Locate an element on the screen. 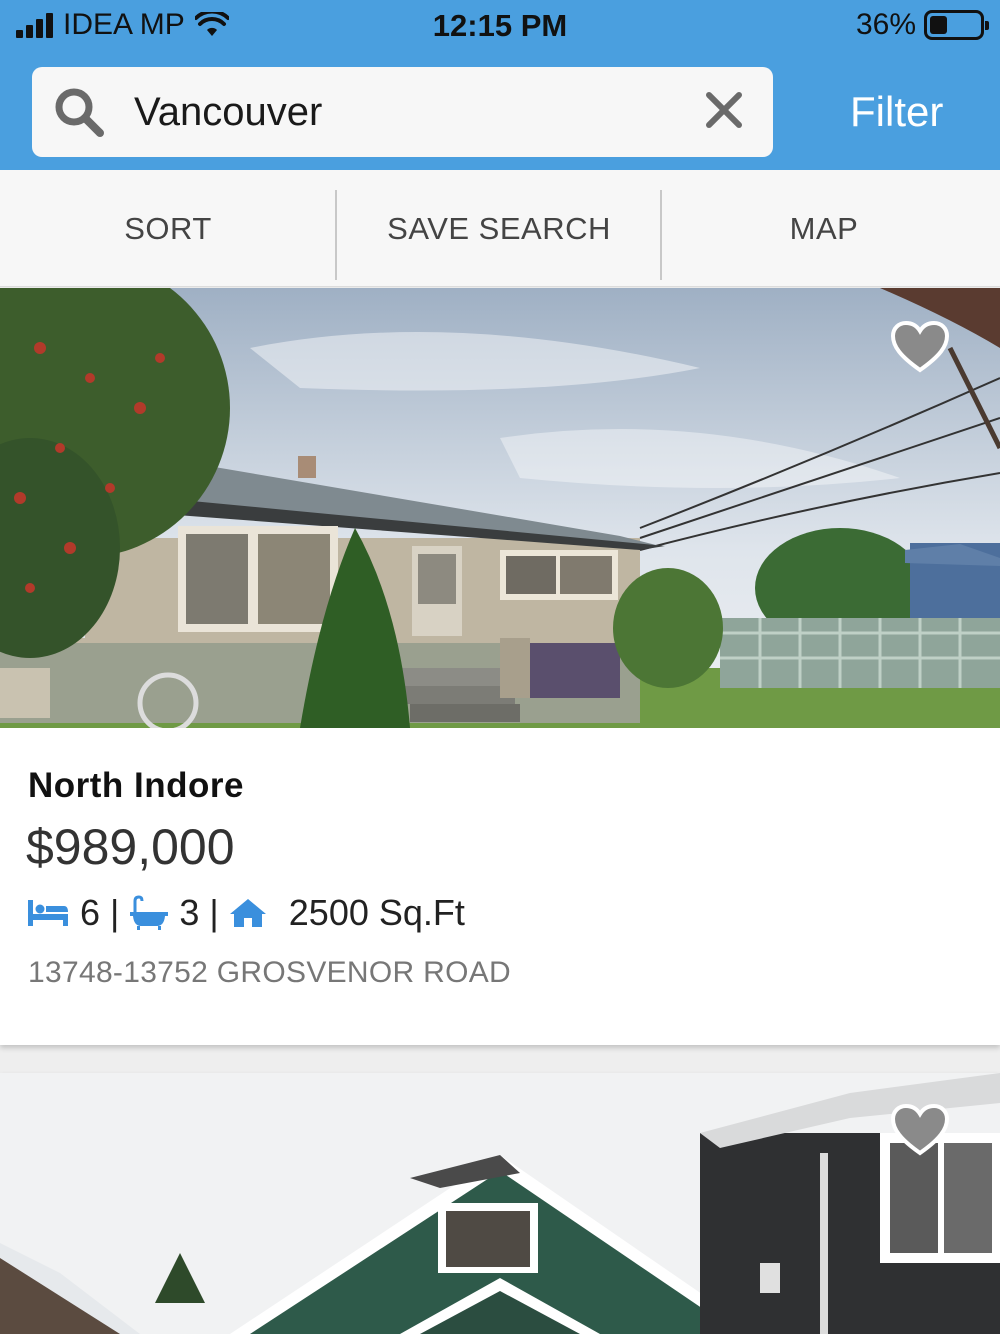 This screenshot has height=1334, width=1000. bed-icon is located at coordinates (48, 913).